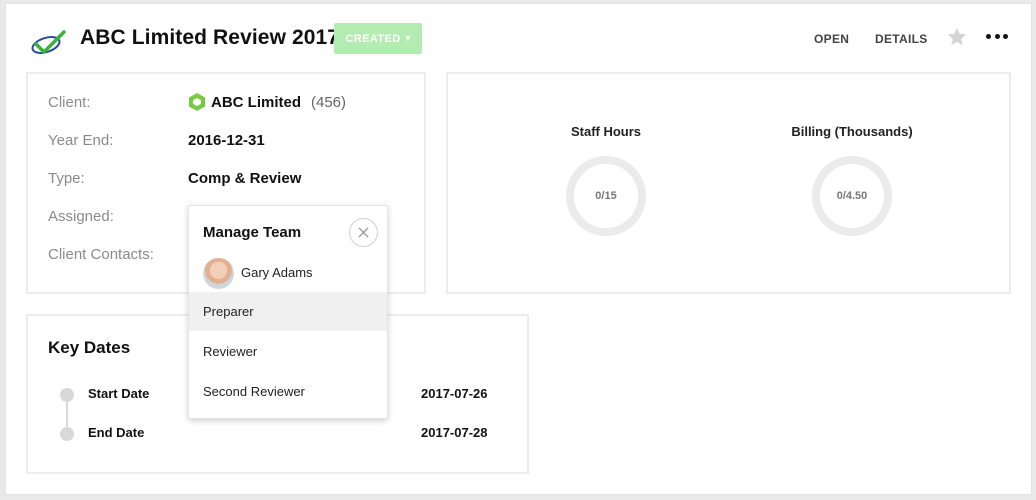  I want to click on staff-hours-ring: 0/15, so click(606, 196).